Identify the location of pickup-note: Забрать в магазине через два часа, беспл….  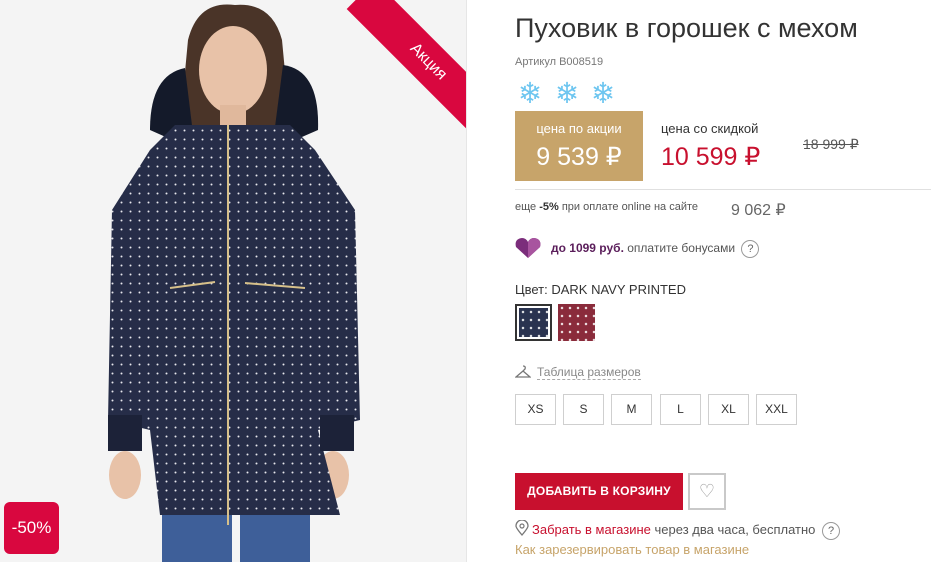
(677, 530).